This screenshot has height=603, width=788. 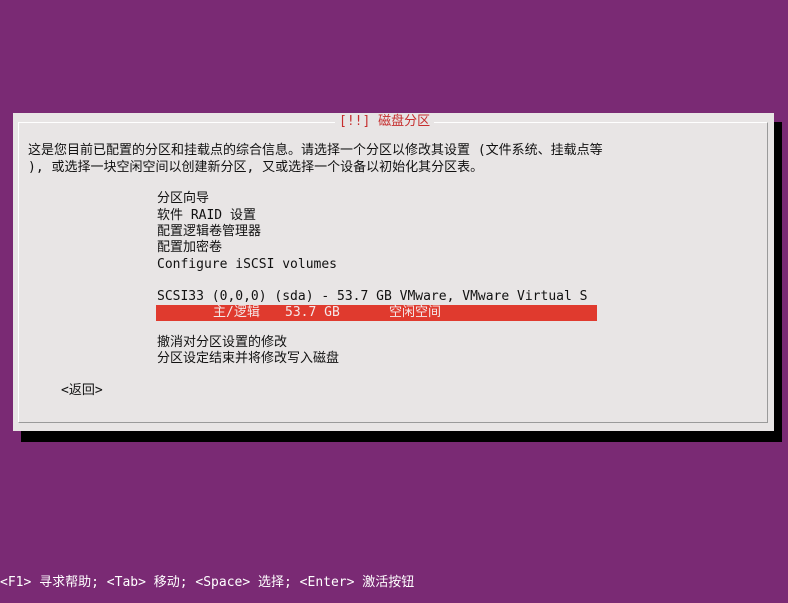 I want to click on partition-item-free-space: 主/逻辑 53.7 GB 空闲空间, so click(x=376, y=313).